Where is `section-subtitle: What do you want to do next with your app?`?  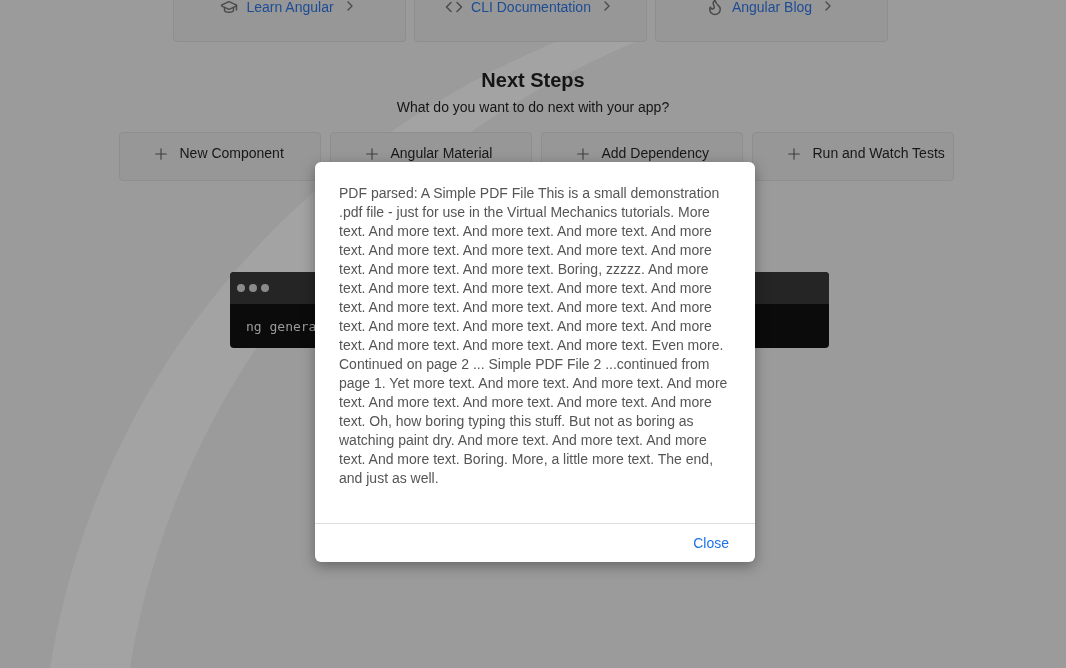 section-subtitle: What do you want to do next with your app? is located at coordinates (533, 107).